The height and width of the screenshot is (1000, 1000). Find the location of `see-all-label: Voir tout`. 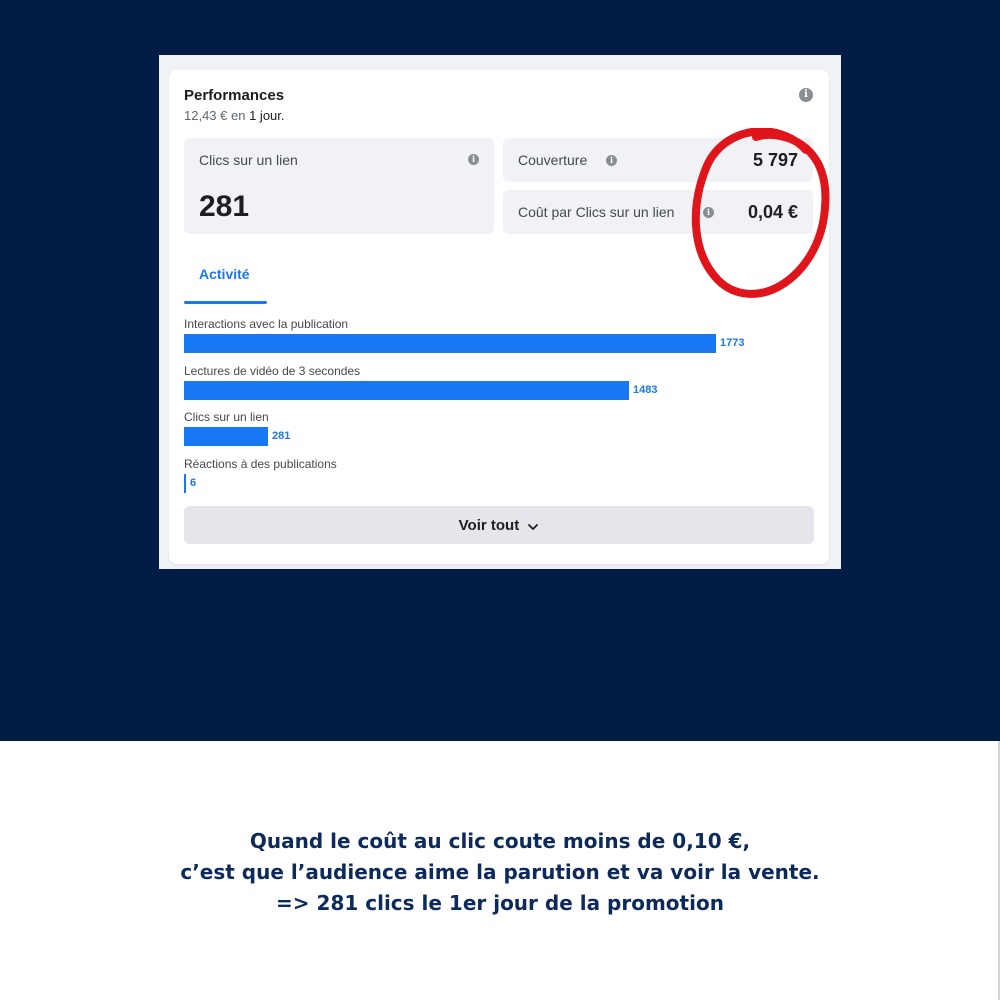

see-all-label: Voir tout is located at coordinates (499, 526).